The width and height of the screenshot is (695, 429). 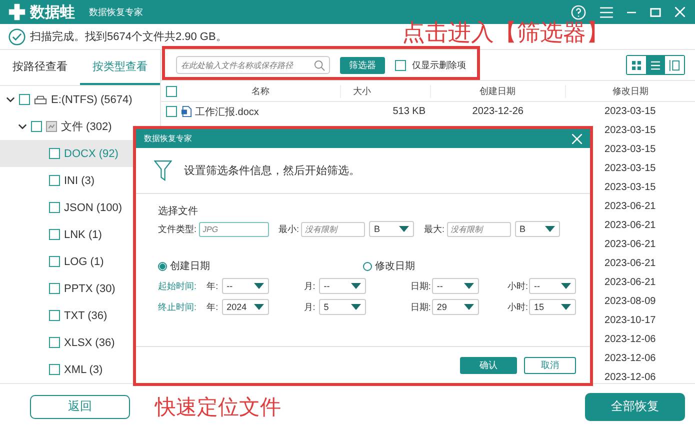 I want to click on tree-item: INI (3), so click(x=67, y=180).